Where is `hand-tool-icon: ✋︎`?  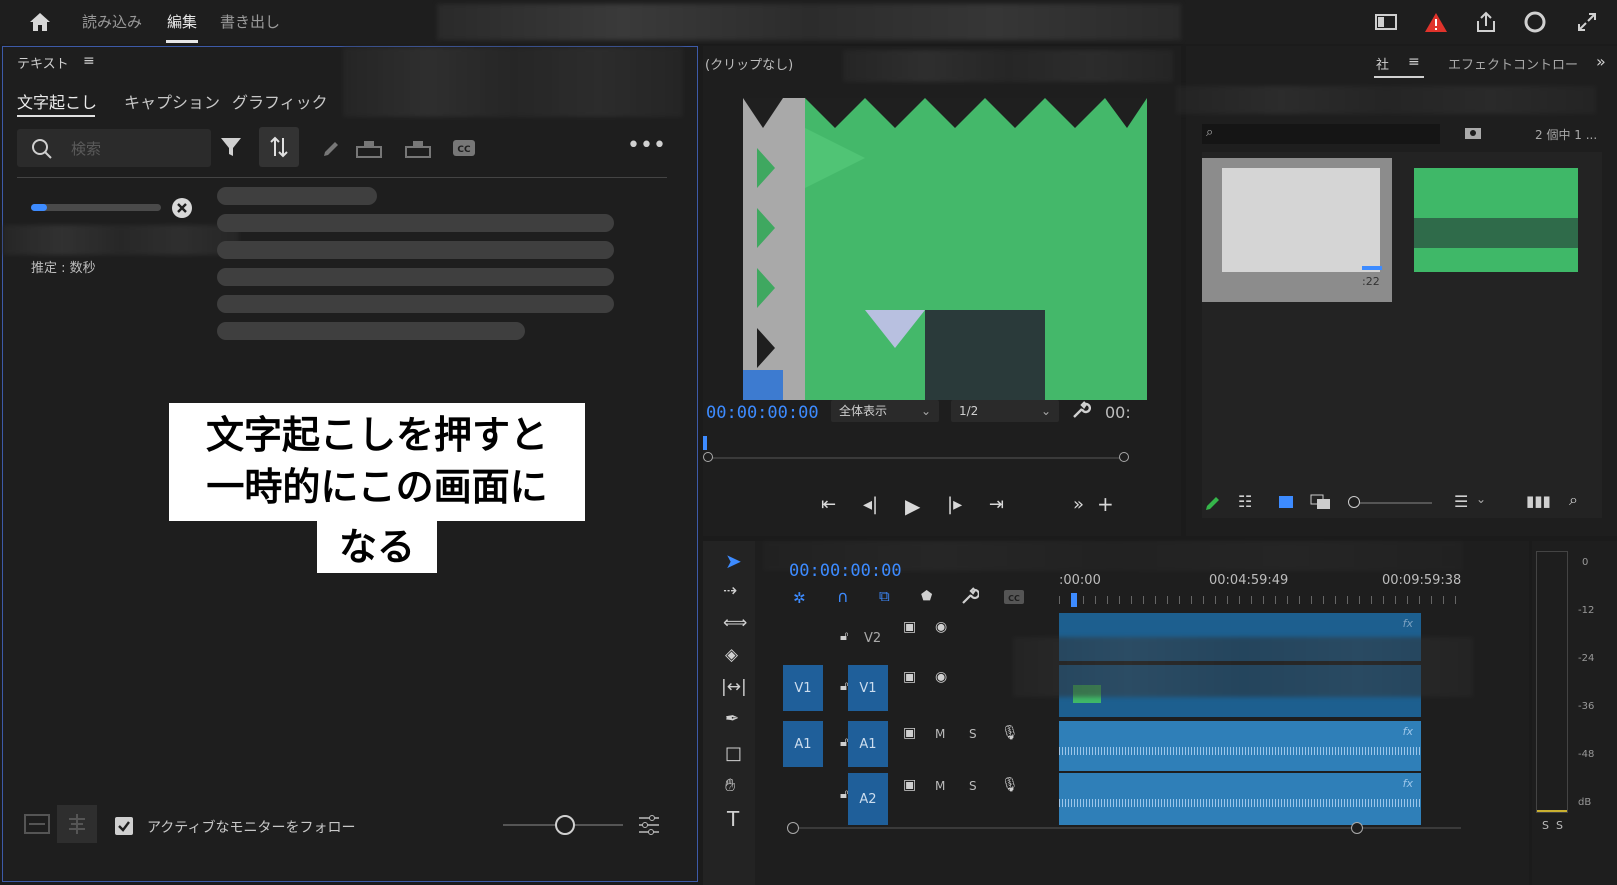 hand-tool-icon: ✋︎ is located at coordinates (730, 785).